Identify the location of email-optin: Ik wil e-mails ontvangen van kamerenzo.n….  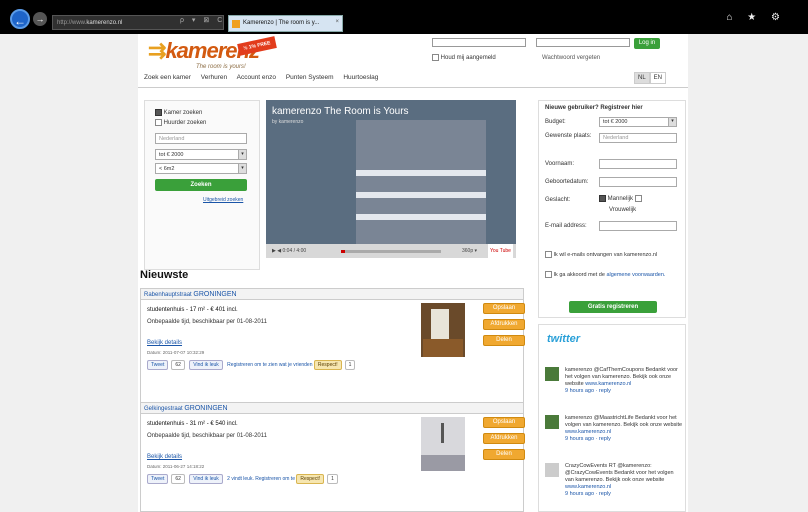
(613, 254).